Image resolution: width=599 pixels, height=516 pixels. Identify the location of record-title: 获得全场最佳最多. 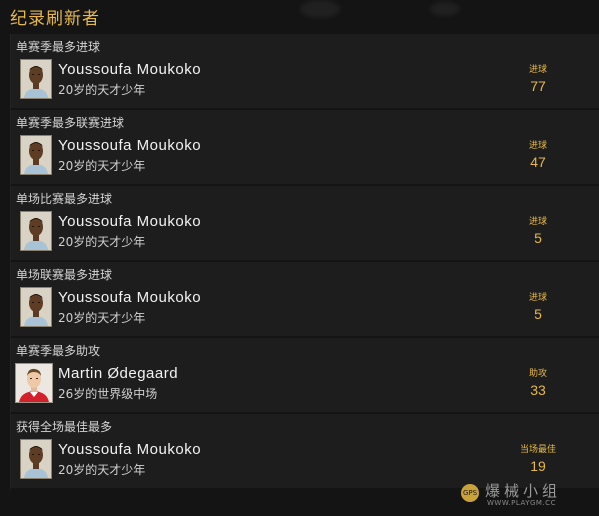
(64, 427).